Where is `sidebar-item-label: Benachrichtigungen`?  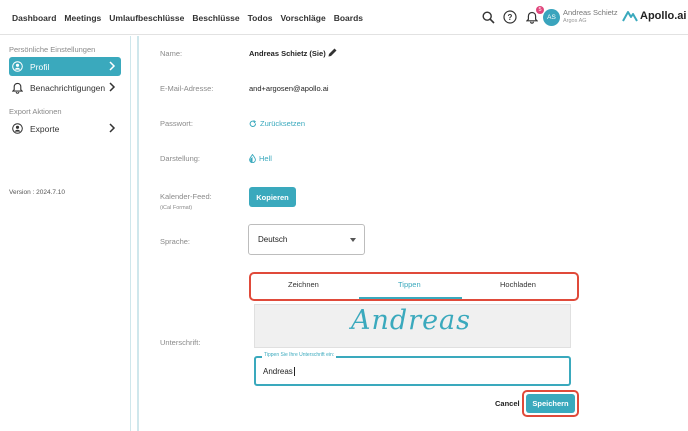
sidebar-item-label: Benachrichtigungen is located at coordinates (68, 87).